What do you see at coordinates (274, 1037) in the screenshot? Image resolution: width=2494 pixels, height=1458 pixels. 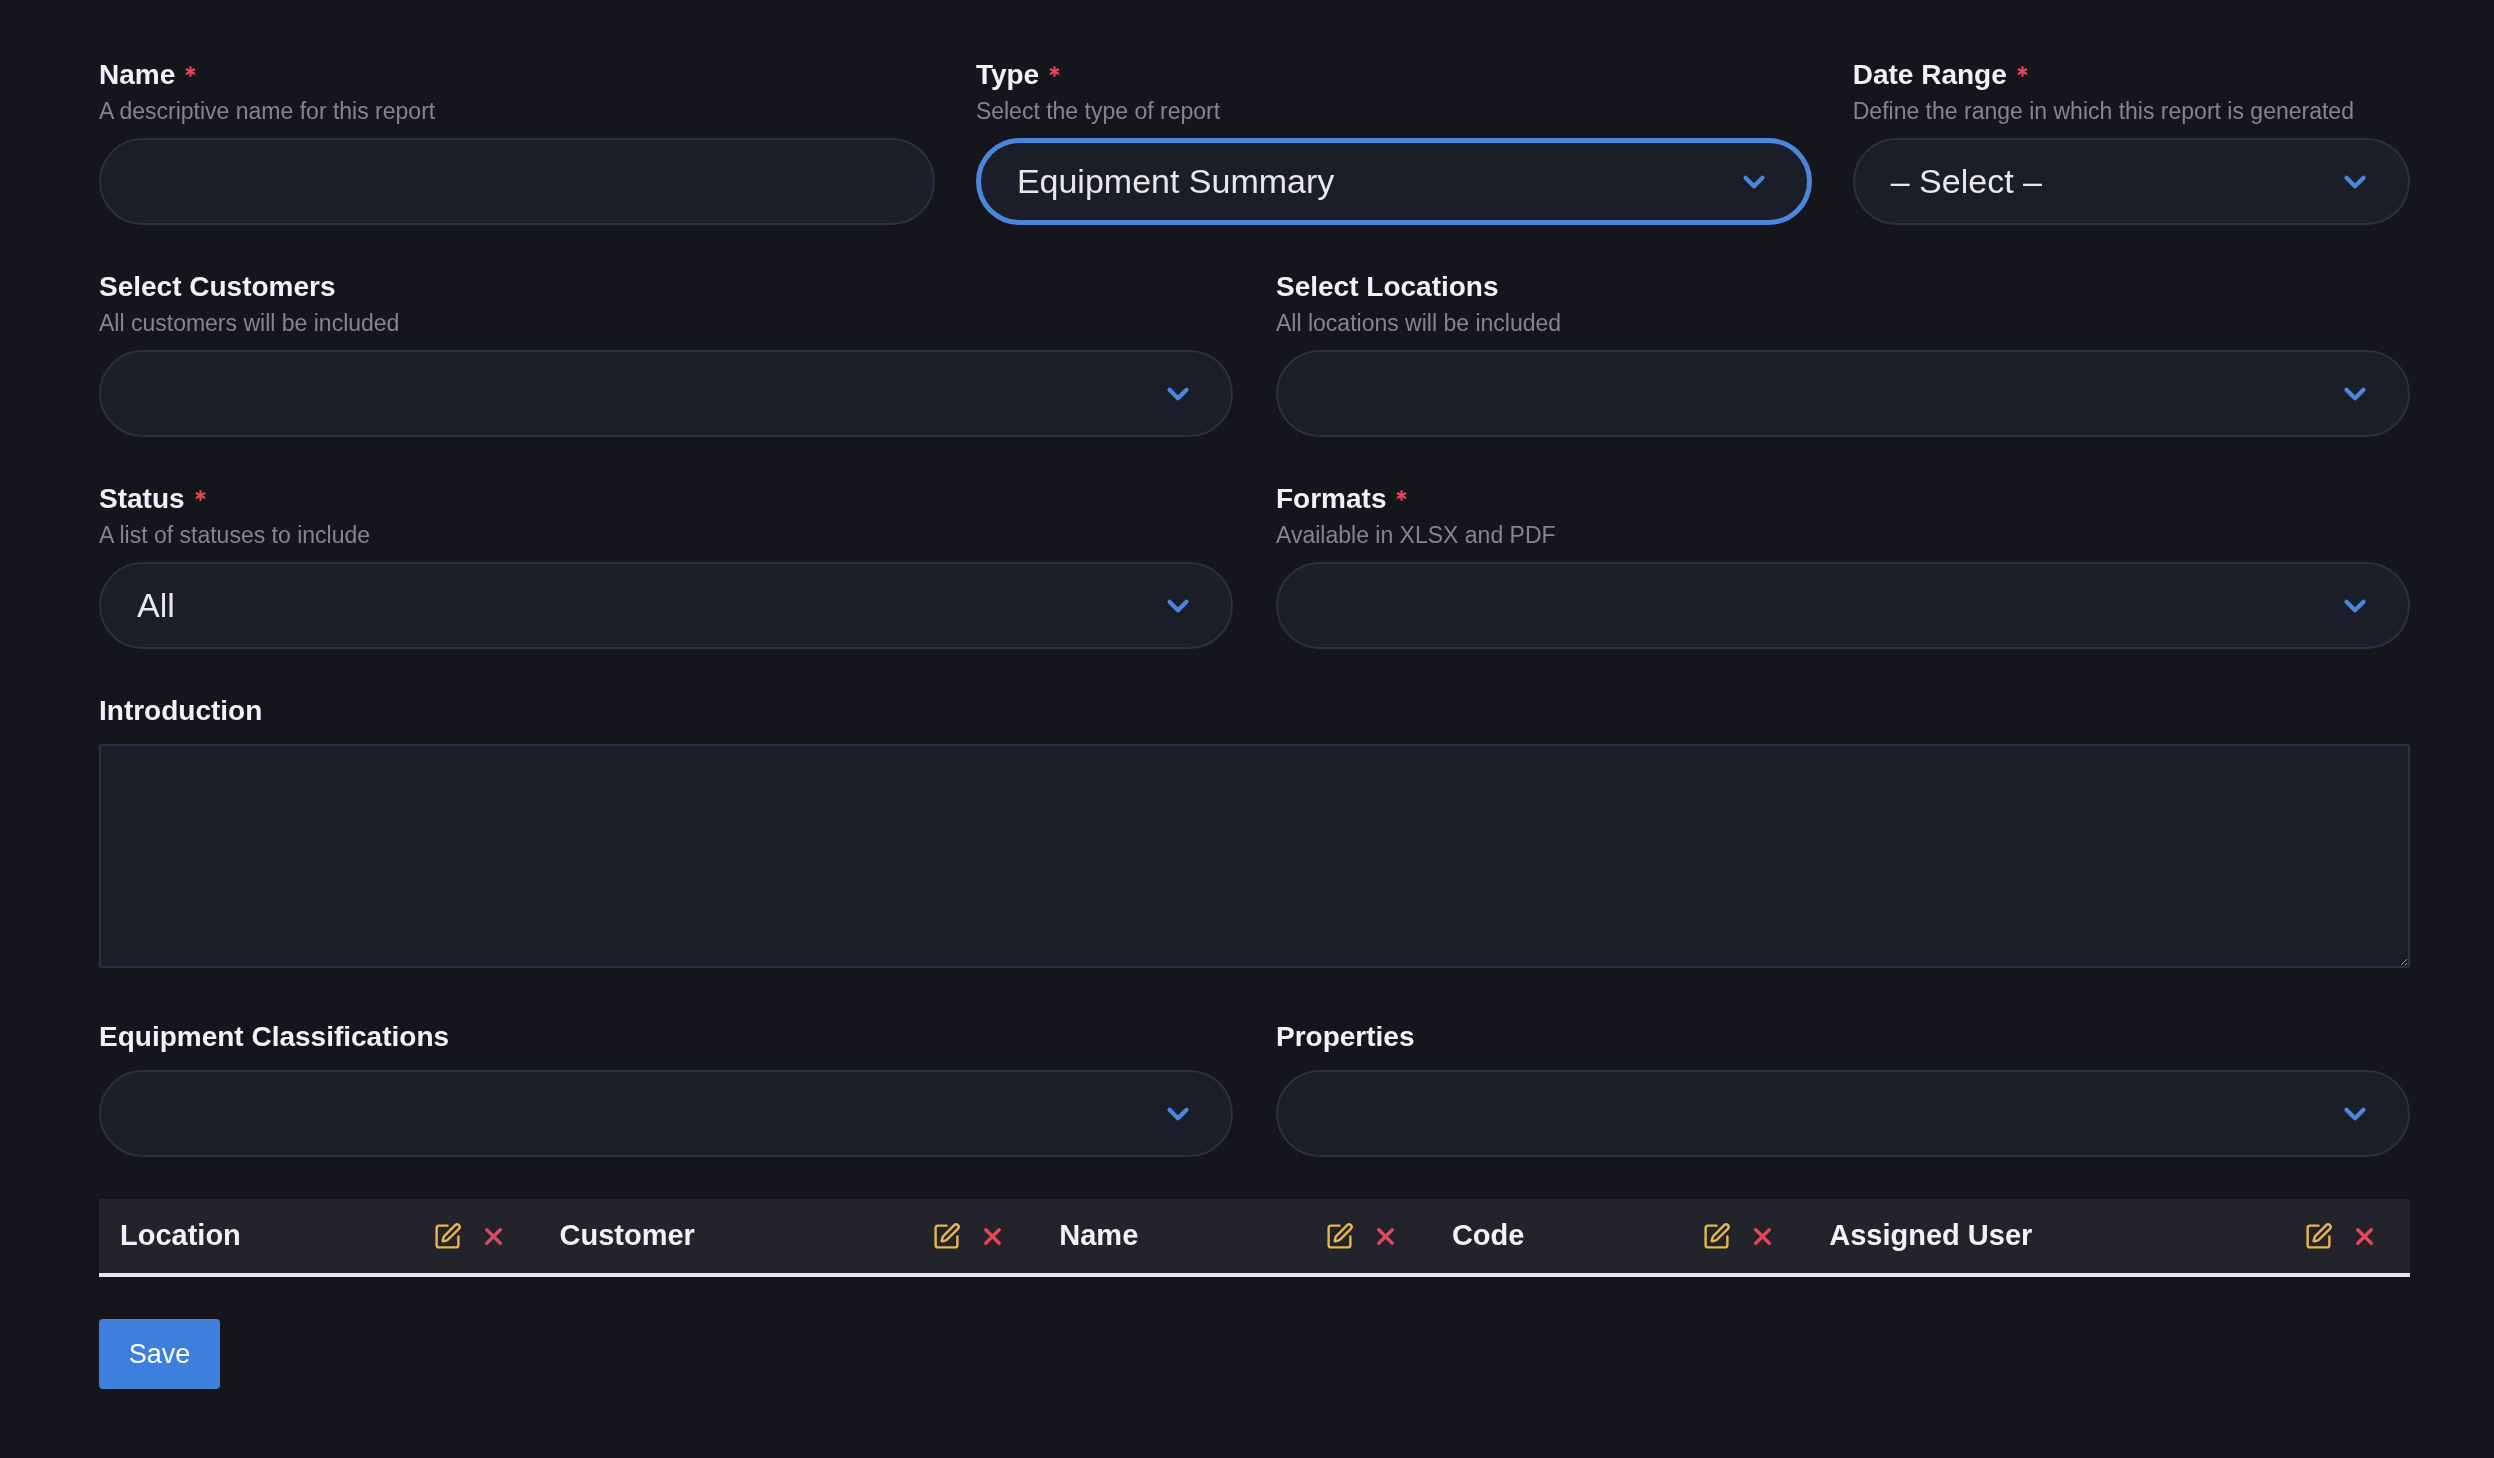 I see `field-label: Equipment Classifications` at bounding box center [274, 1037].